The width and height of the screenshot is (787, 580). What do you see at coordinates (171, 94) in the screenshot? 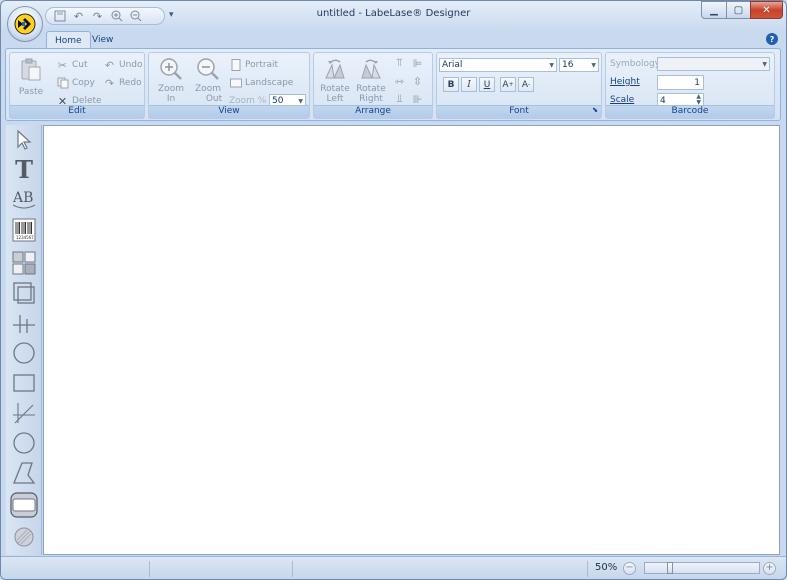
I see `zoom-in-label: Zoom In` at bounding box center [171, 94].